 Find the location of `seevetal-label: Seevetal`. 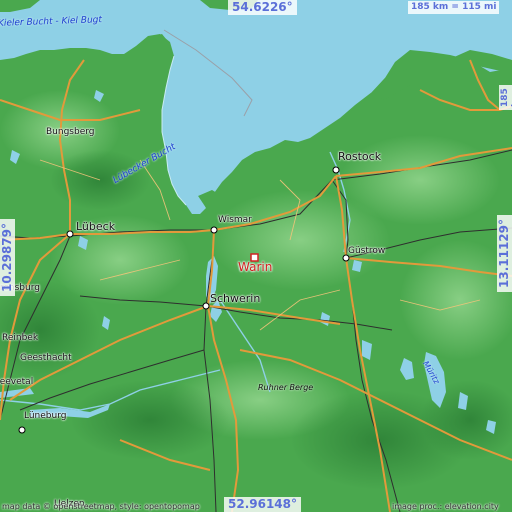

seevetal-label: Seevetal is located at coordinates (17, 382).